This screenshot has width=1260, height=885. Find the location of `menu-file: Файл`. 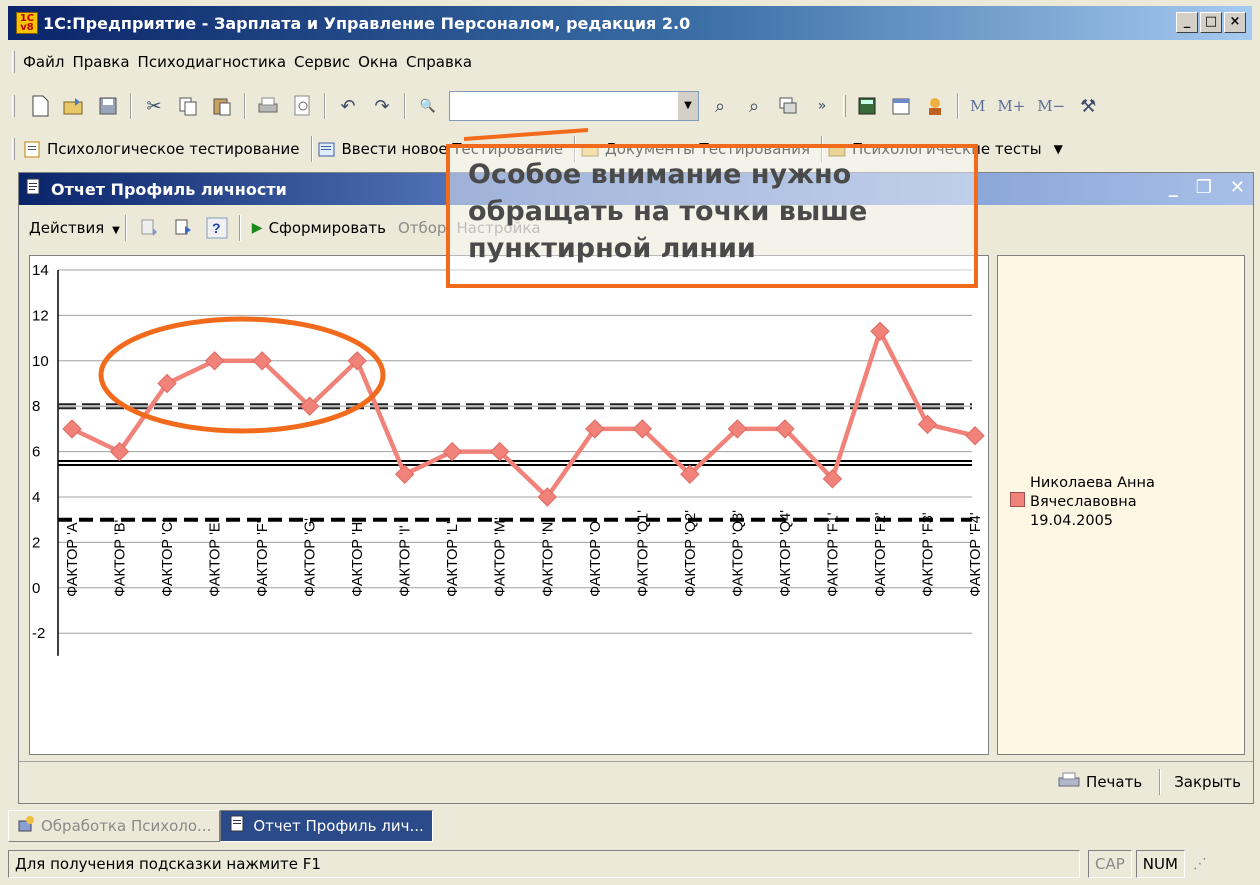

menu-file: Файл is located at coordinates (43, 62).